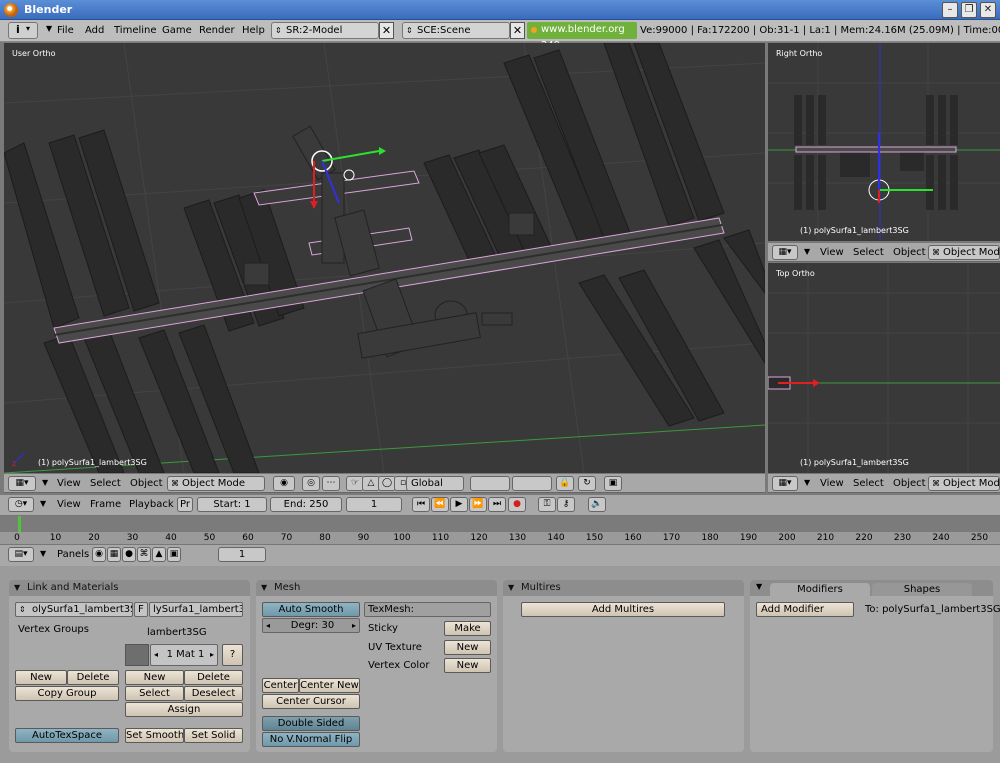  I want to click on camera-icon: ▣, so click(613, 483).